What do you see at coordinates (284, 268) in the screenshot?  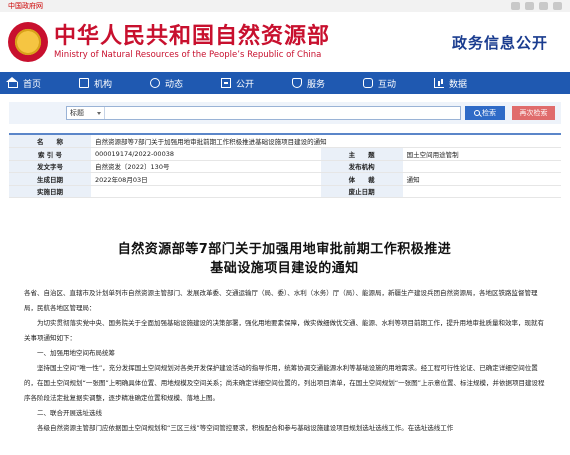 I see `article-title-line: 基础设施项目建设的通知` at bounding box center [284, 268].